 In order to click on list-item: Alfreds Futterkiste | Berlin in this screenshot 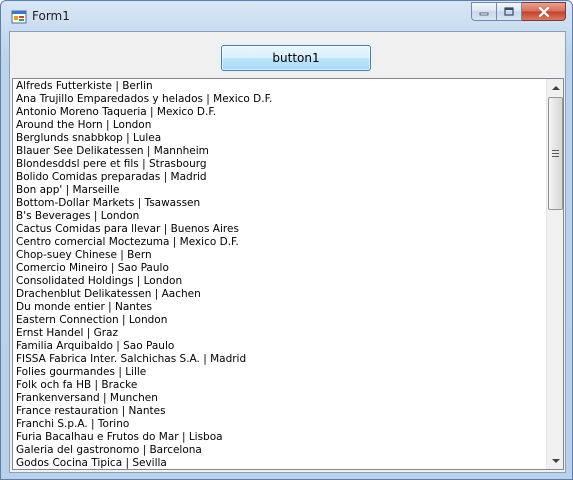, I will do `click(279, 86)`.